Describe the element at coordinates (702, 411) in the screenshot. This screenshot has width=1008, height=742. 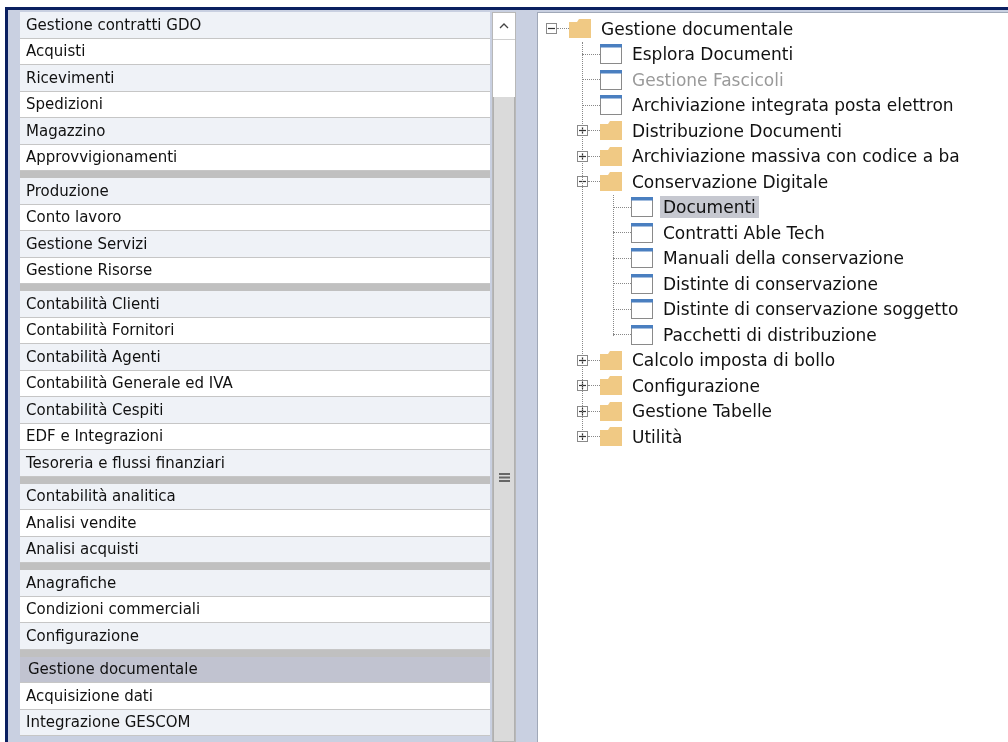
I see `tree-item: Gestione Tabelle` at that location.